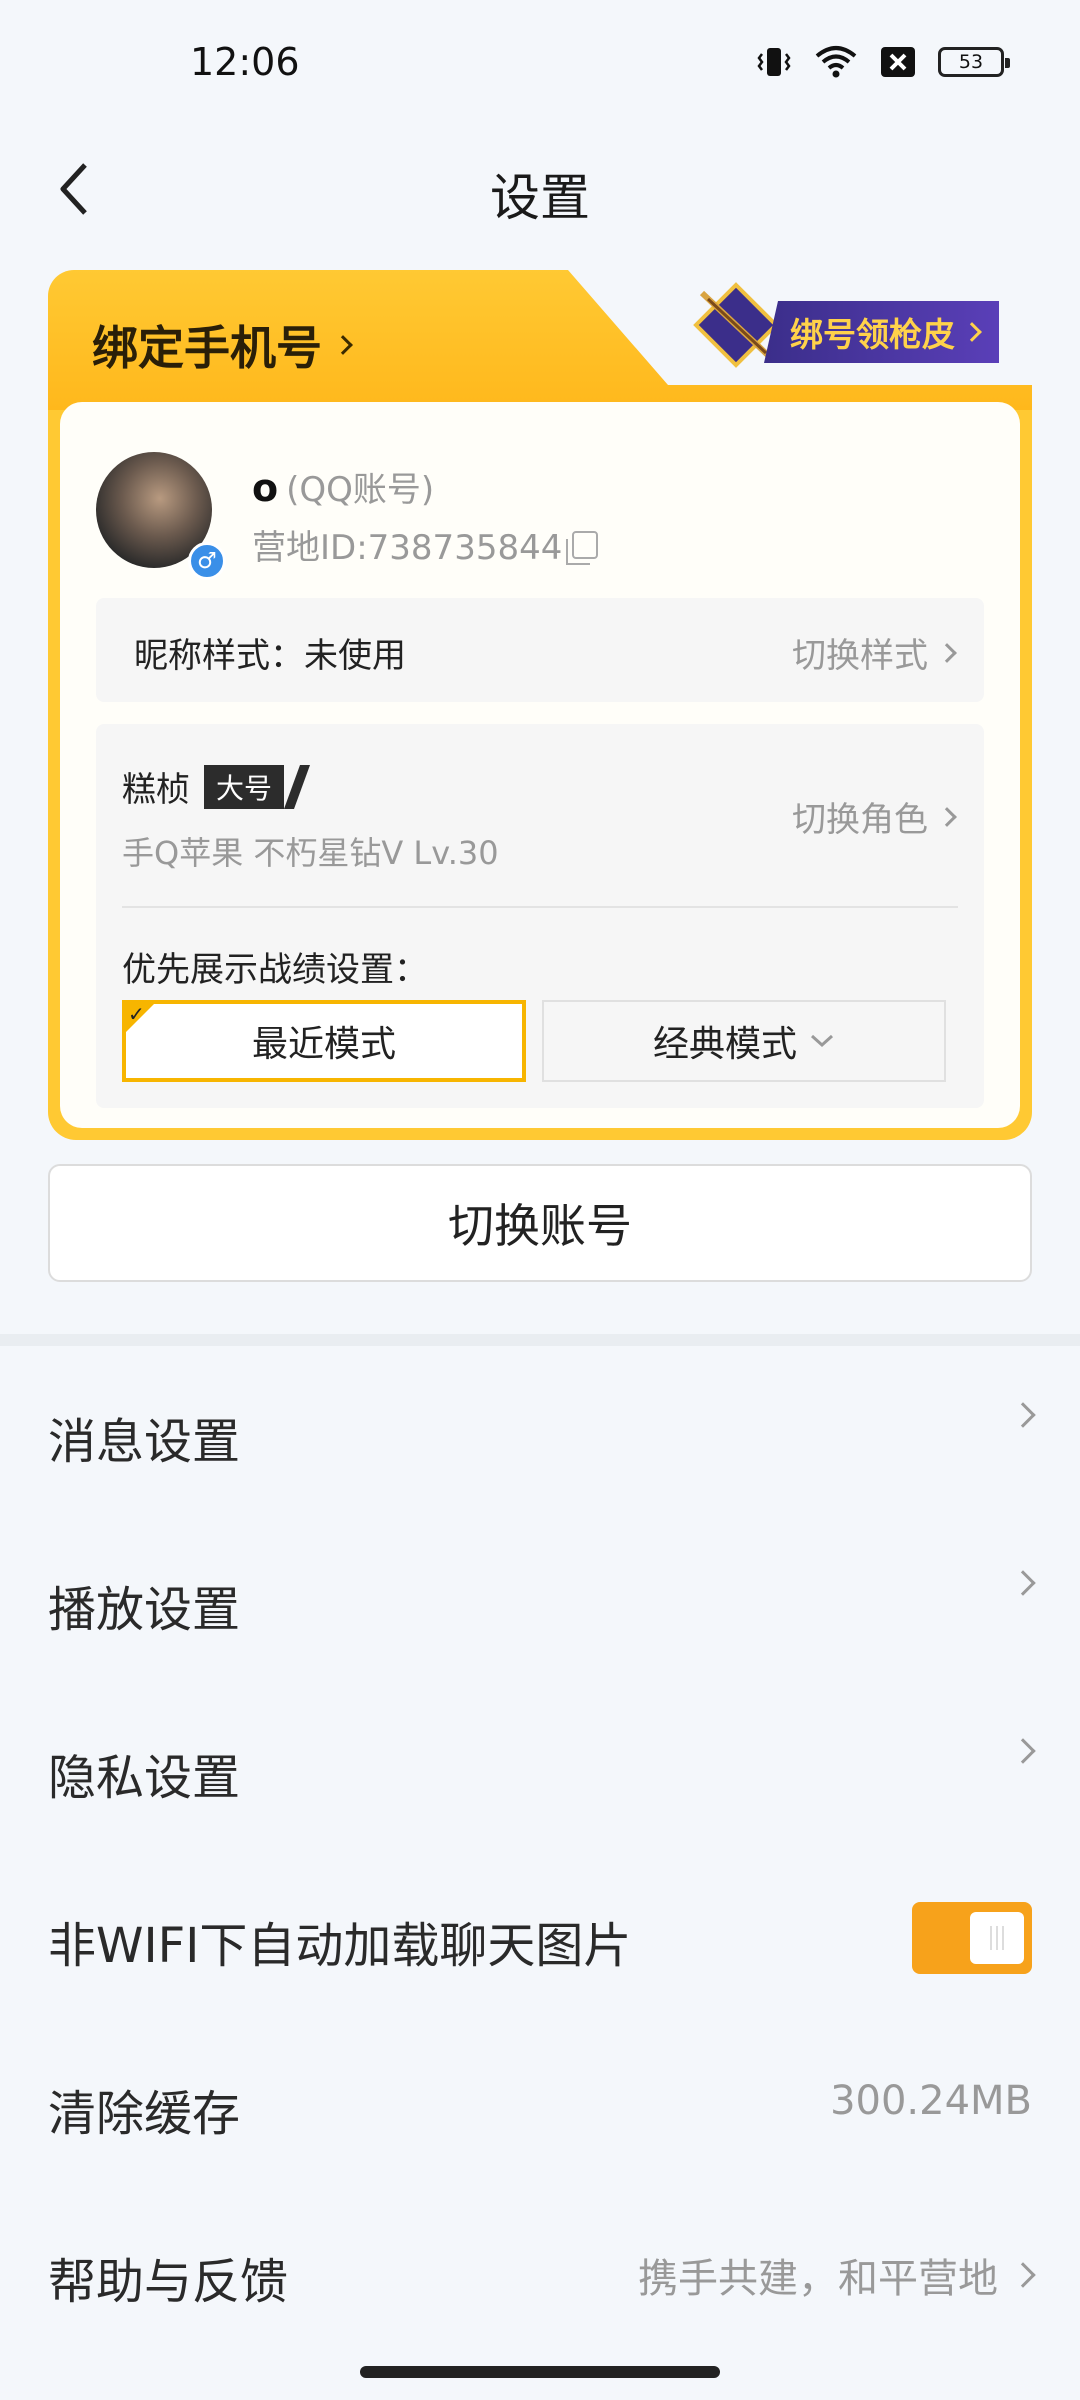  Describe the element at coordinates (360, 490) in the screenshot. I see `account-type: (QQ账号)` at that location.